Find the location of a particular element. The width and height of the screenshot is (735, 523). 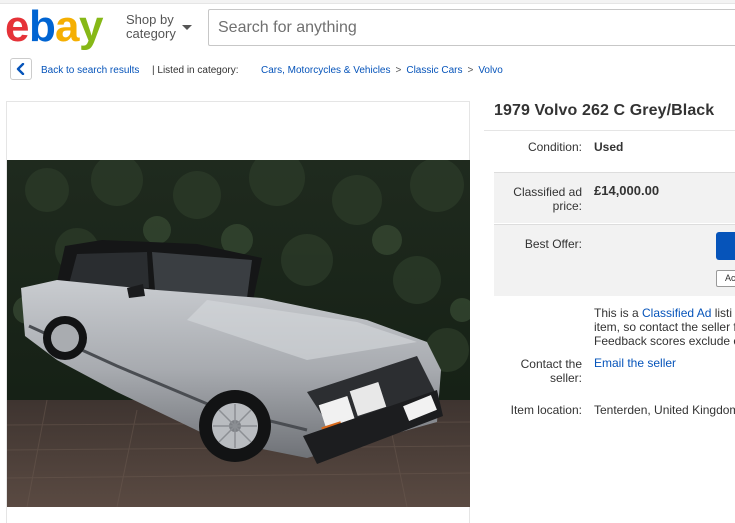

note-suffix: listi is located at coordinates (722, 313).